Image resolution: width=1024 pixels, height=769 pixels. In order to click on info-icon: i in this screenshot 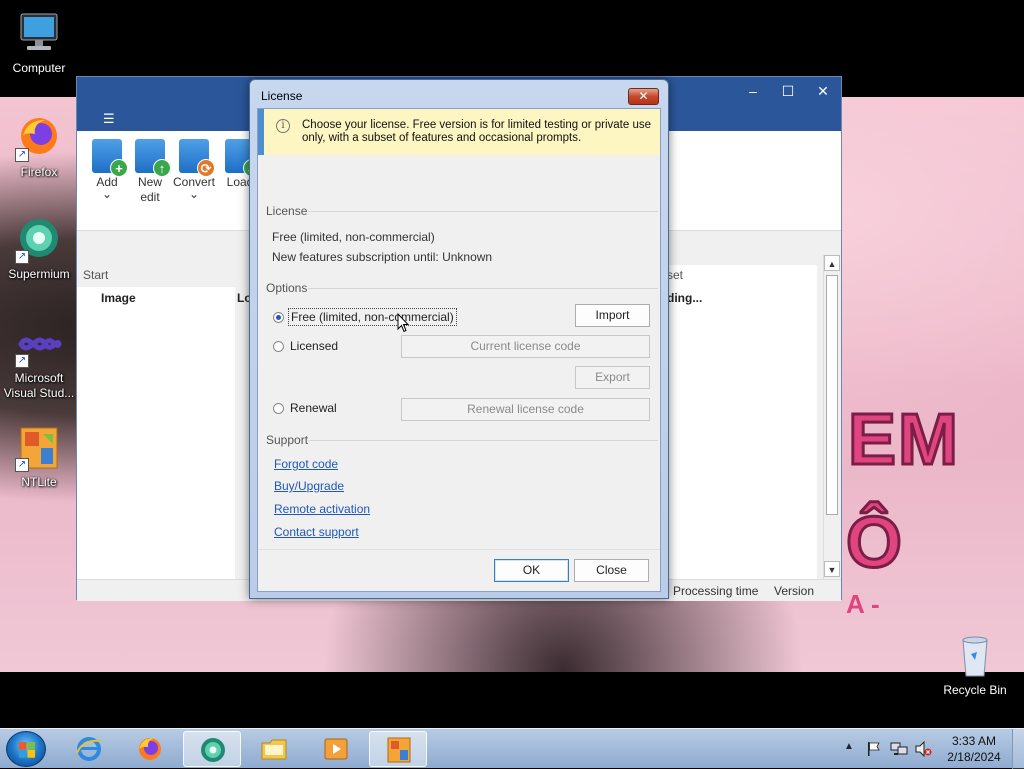, I will do `click(283, 126)`.